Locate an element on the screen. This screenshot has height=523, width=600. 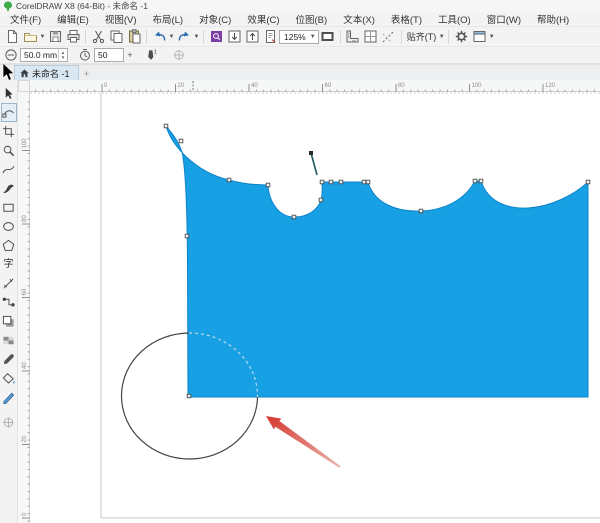
open-folder-button is located at coordinates (30, 37).